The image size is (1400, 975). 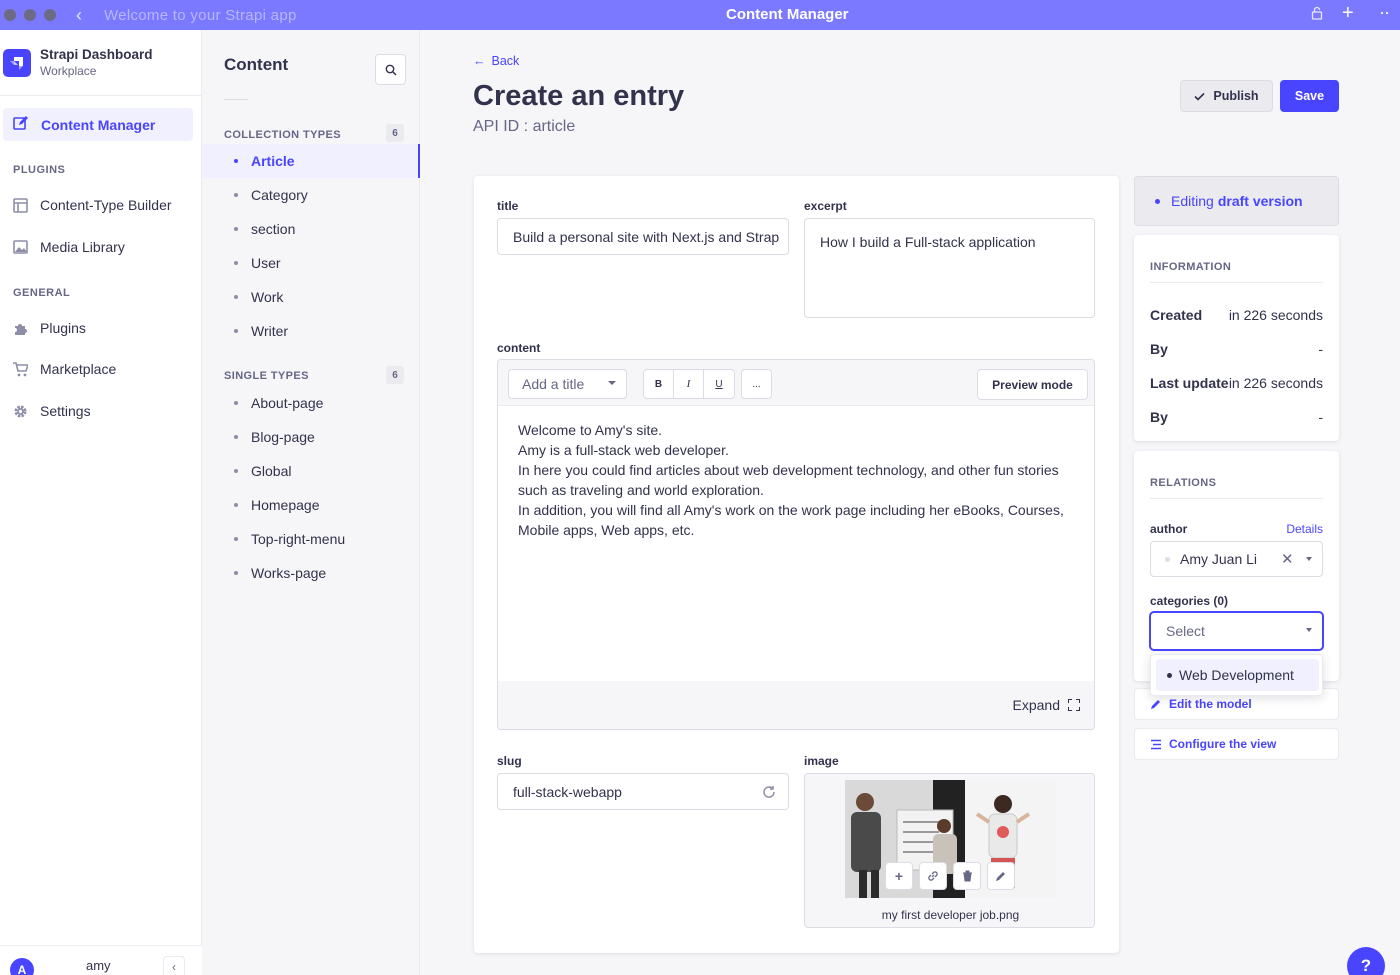 What do you see at coordinates (967, 876) in the screenshot?
I see `delete-image-button` at bounding box center [967, 876].